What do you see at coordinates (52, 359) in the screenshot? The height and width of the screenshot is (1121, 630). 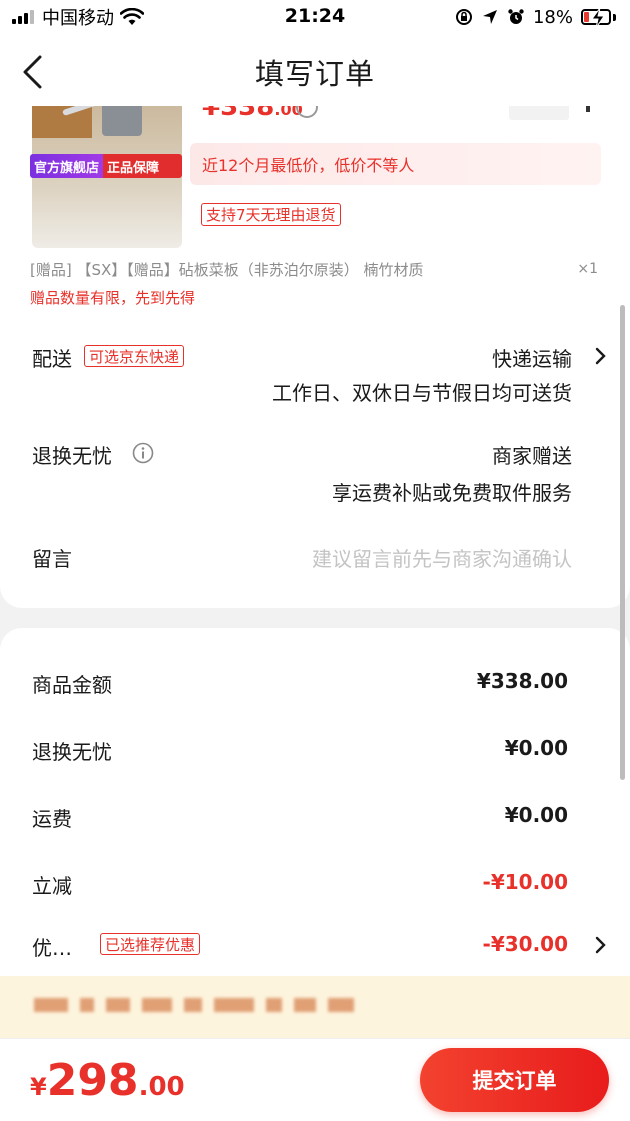 I see `delivery-label: 配送` at bounding box center [52, 359].